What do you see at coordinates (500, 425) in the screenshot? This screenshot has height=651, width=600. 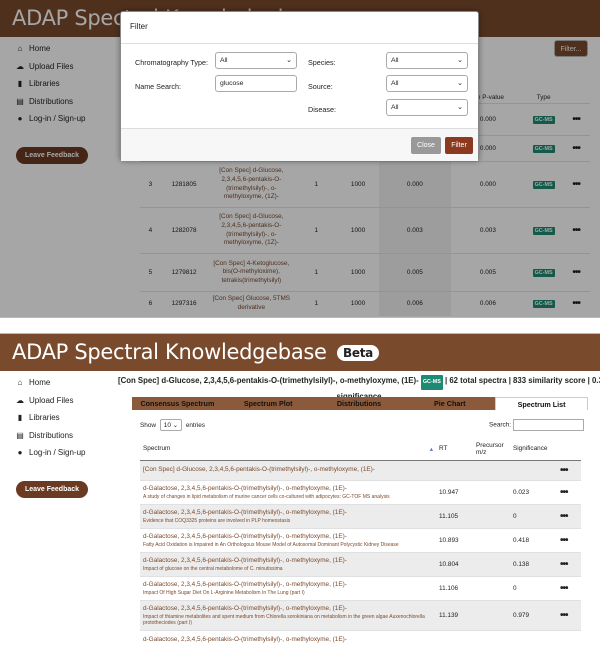 I see `search-label: Search:` at bounding box center [500, 425].